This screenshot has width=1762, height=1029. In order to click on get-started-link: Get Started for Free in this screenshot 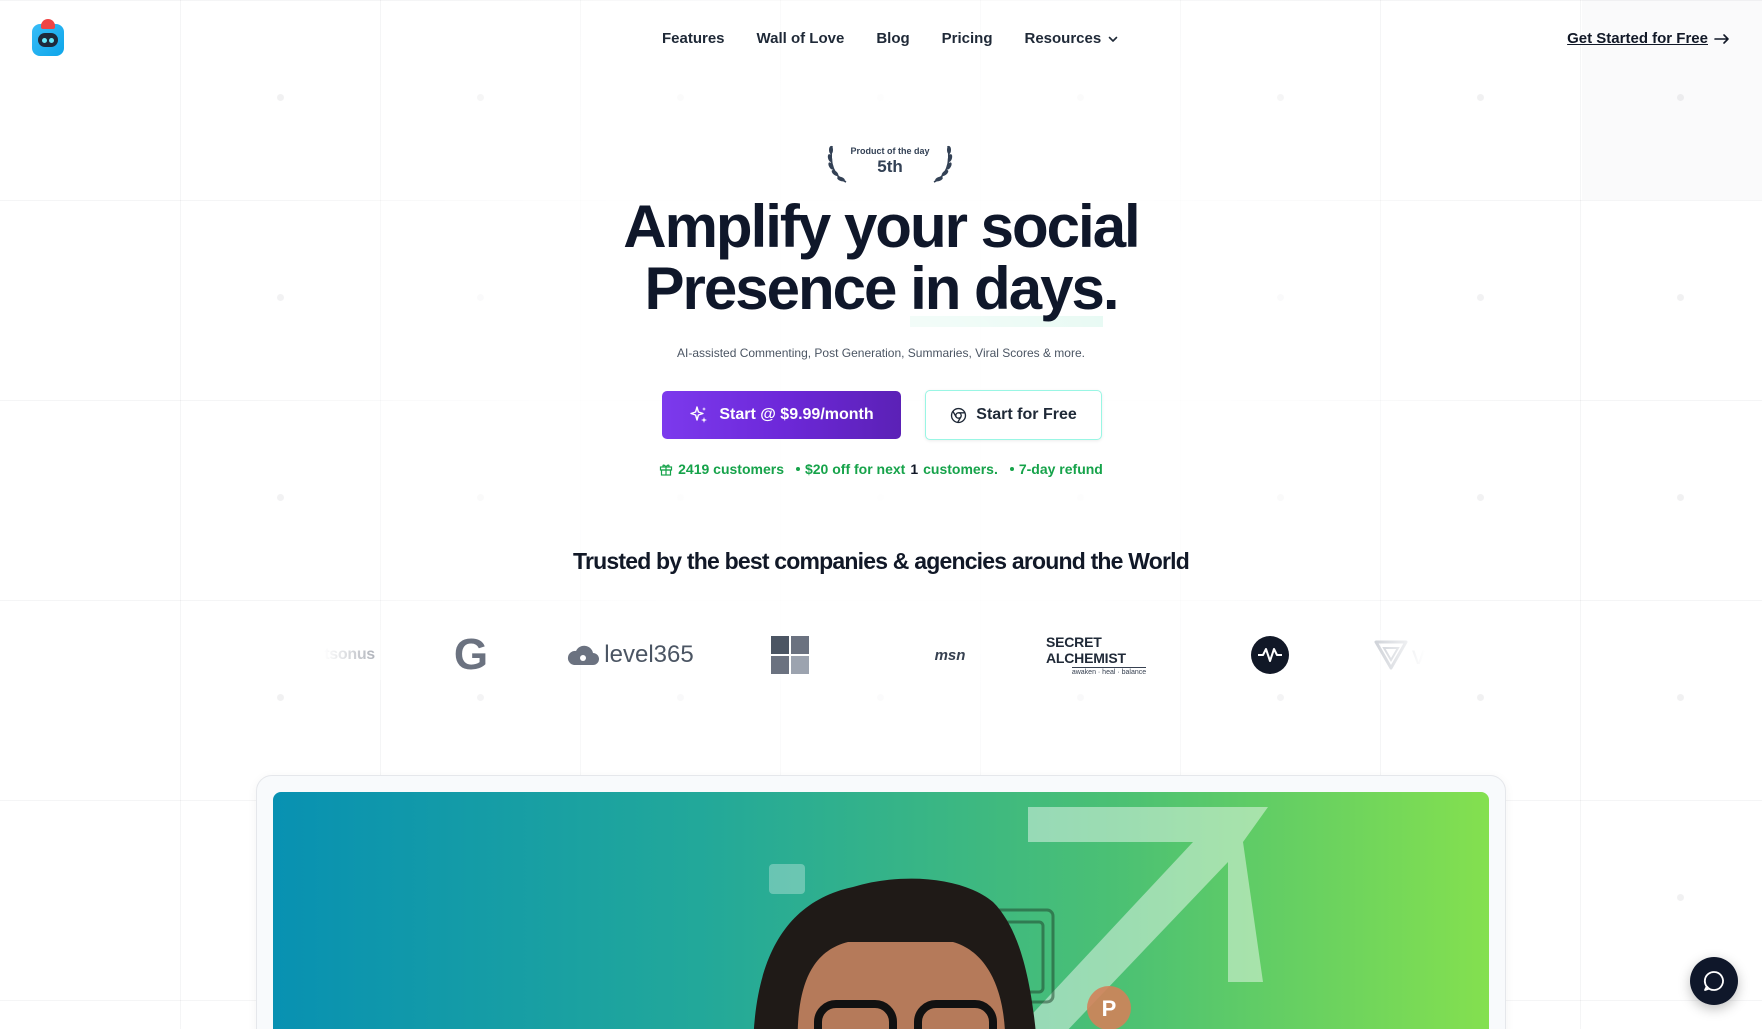, I will do `click(1648, 38)`.